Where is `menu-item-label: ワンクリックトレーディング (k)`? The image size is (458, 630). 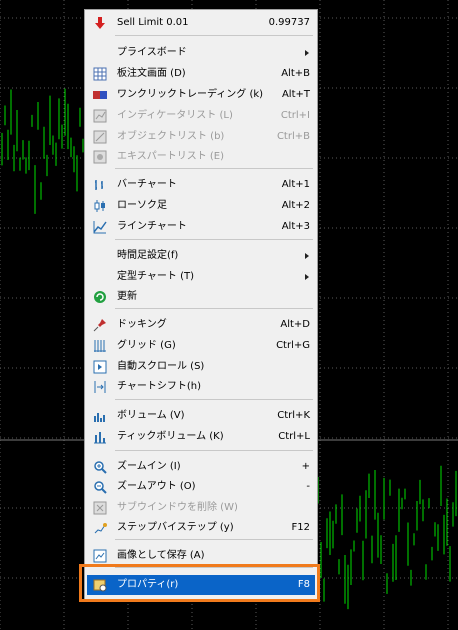 menu-item-label: ワンクリックトレーディング (k) is located at coordinates (190, 94).